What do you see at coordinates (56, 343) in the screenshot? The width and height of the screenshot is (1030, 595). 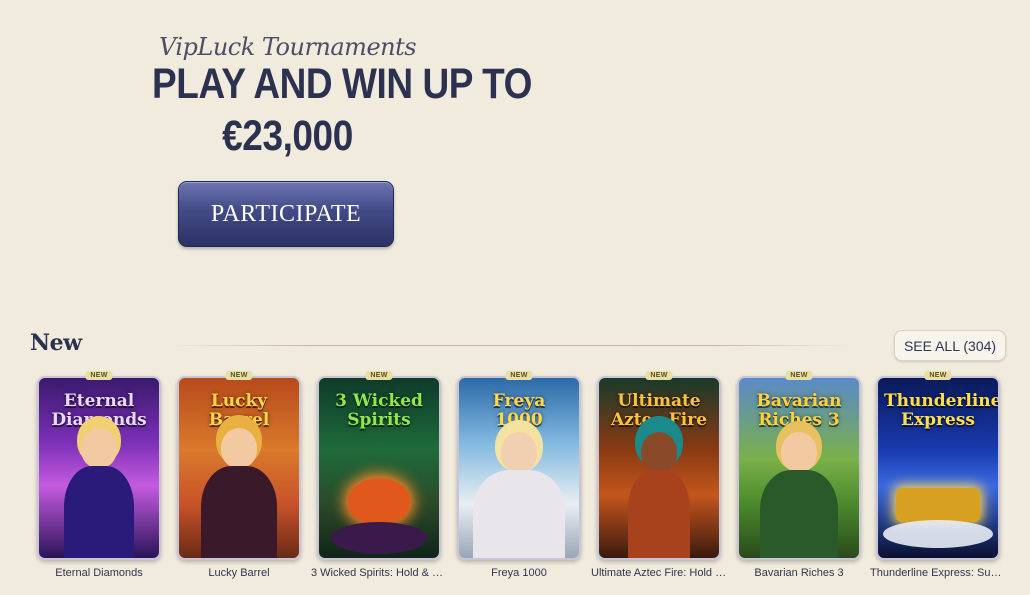 I see `section-title: New` at bounding box center [56, 343].